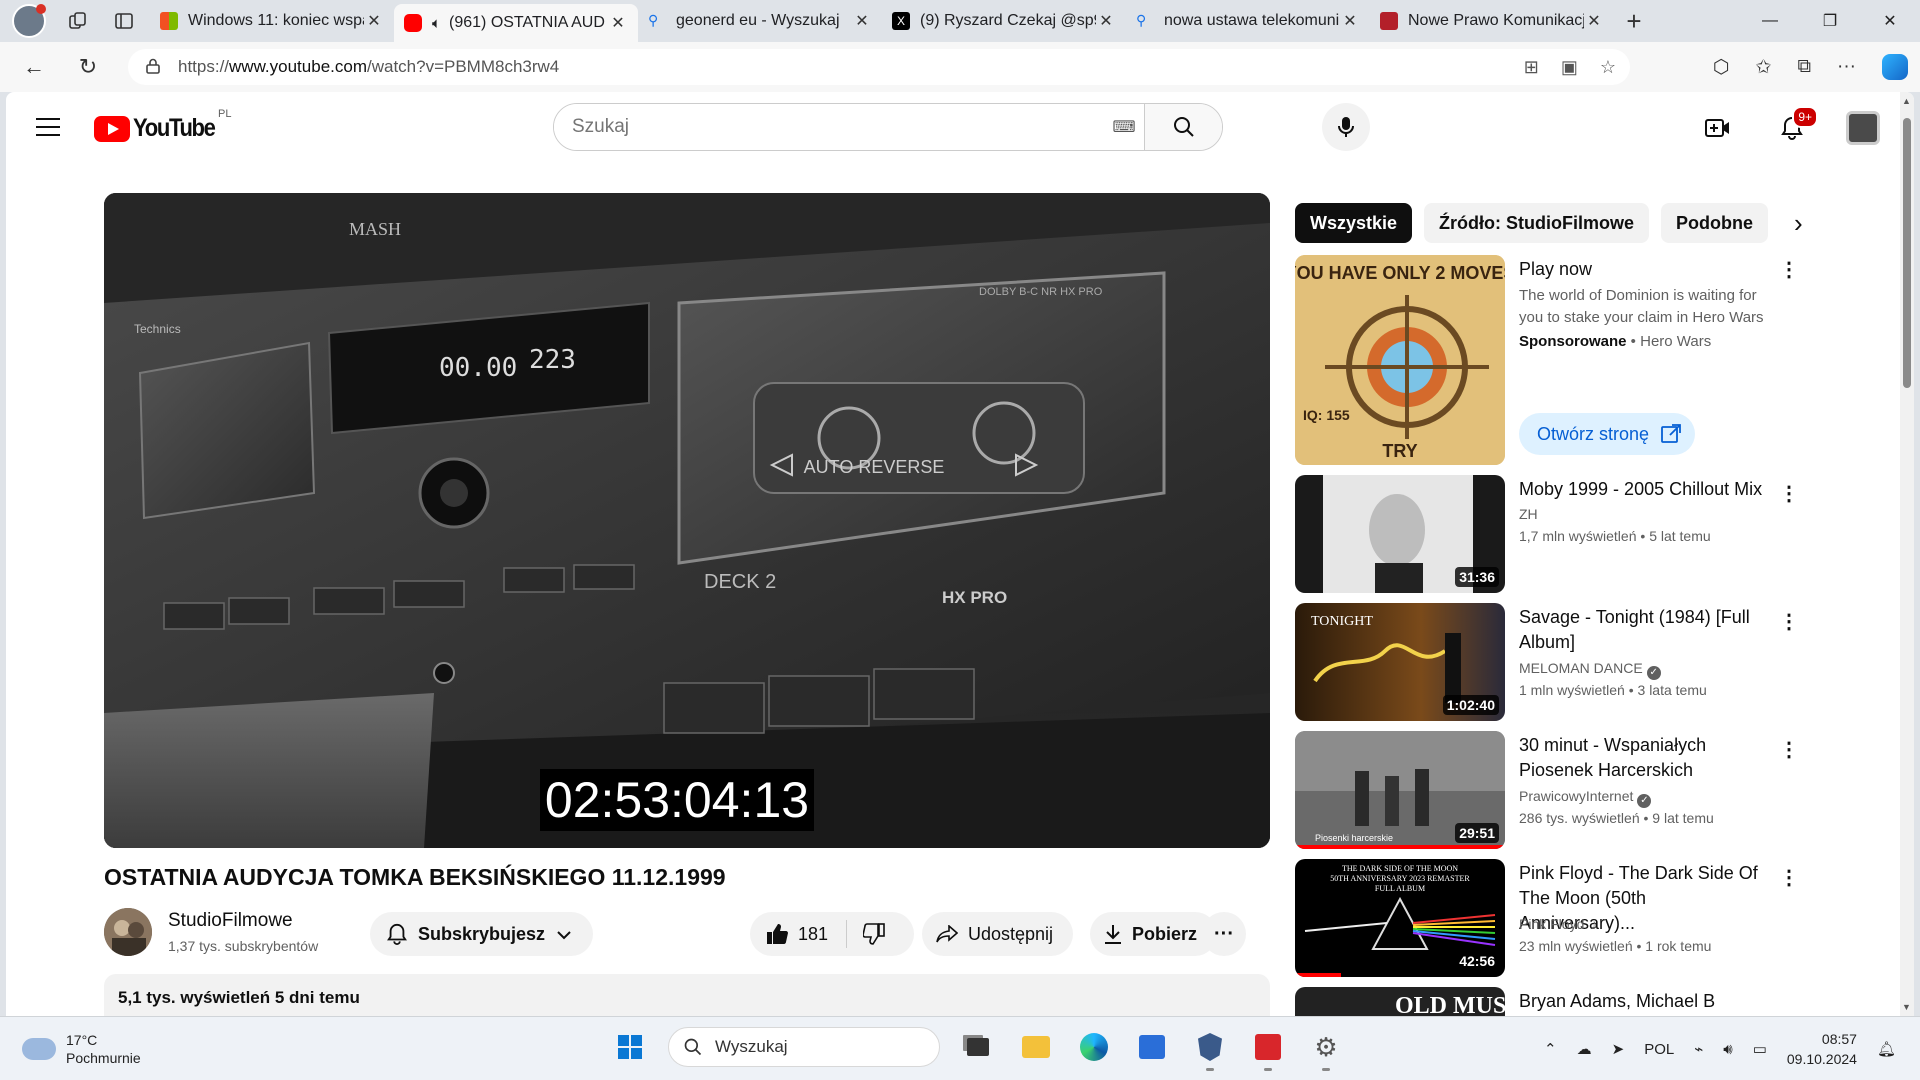 The image size is (1920, 1080). I want to click on create-button, so click(1718, 128).